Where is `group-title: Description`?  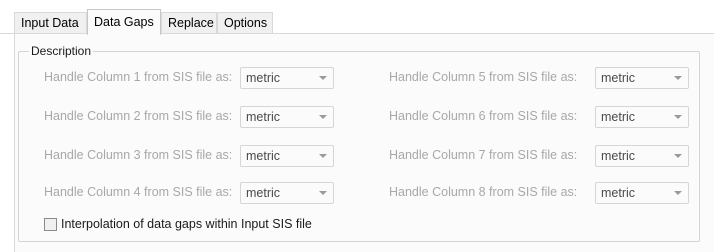
group-title: Description is located at coordinates (61, 51).